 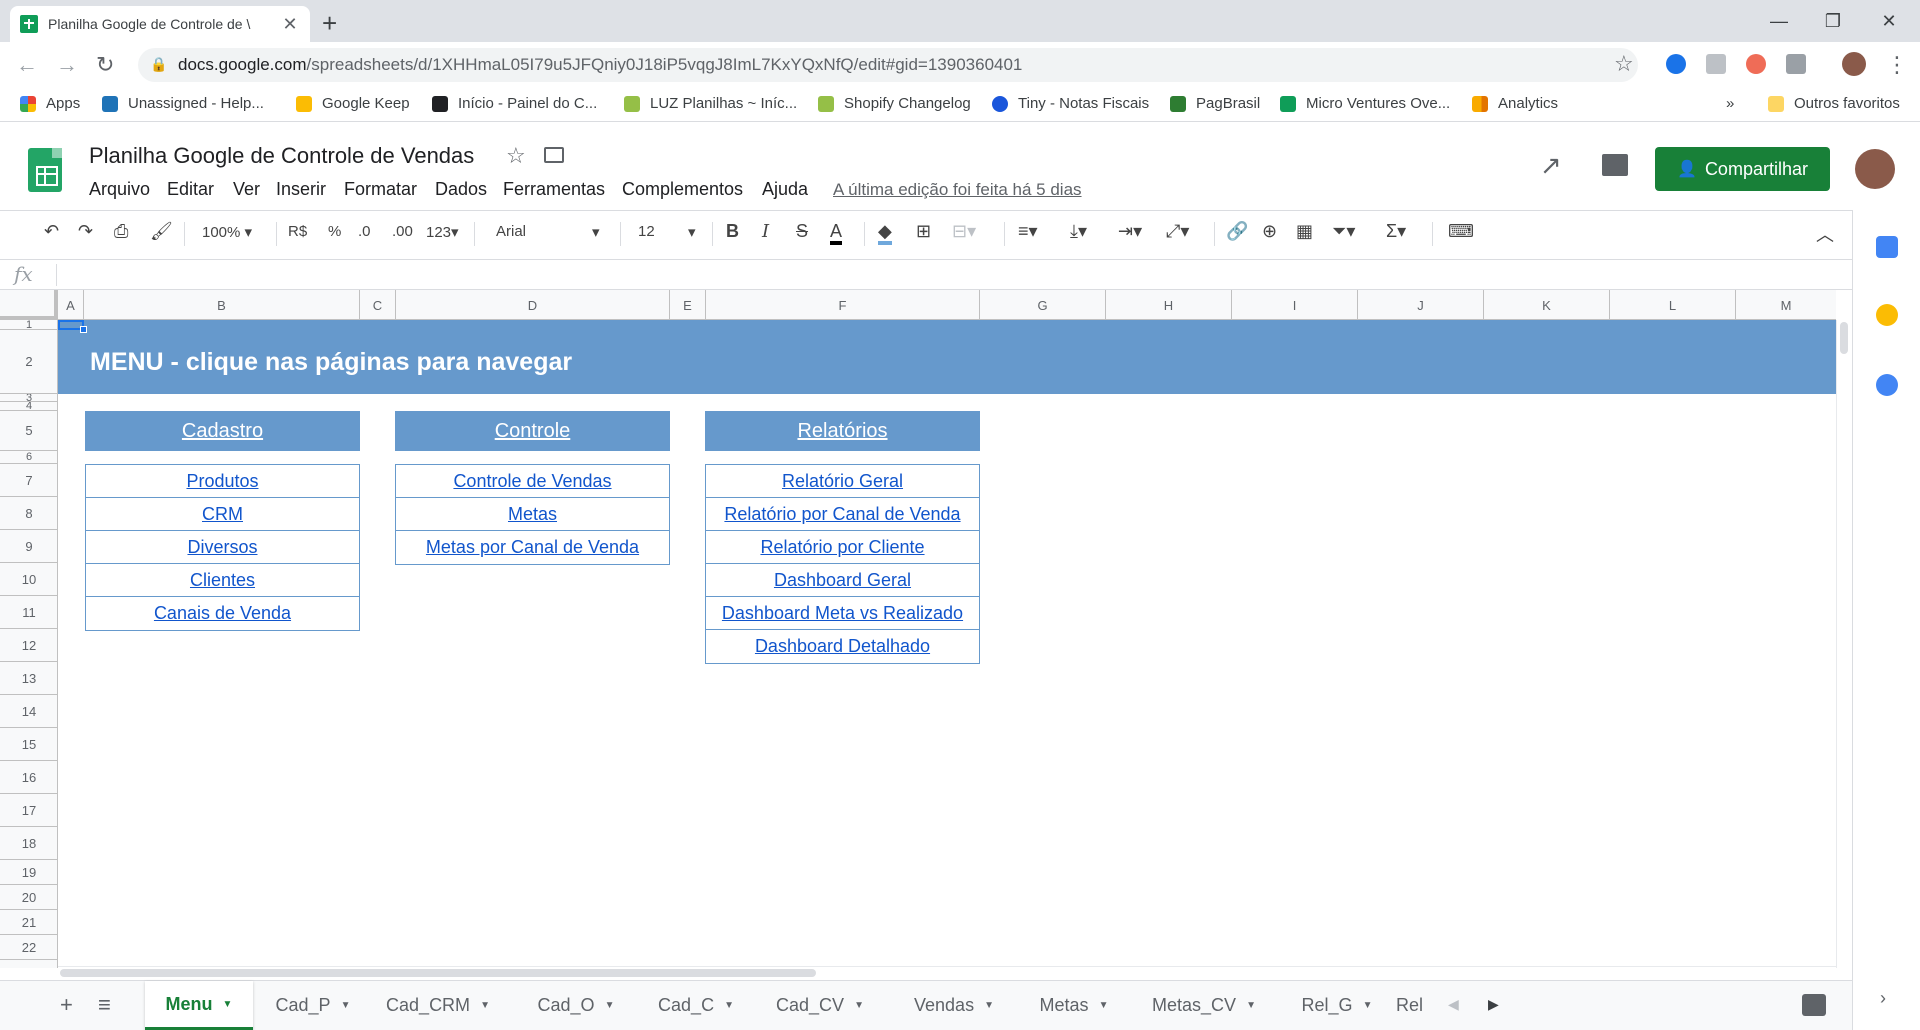 What do you see at coordinates (1295, 305) in the screenshot?
I see `column-header-i: I` at bounding box center [1295, 305].